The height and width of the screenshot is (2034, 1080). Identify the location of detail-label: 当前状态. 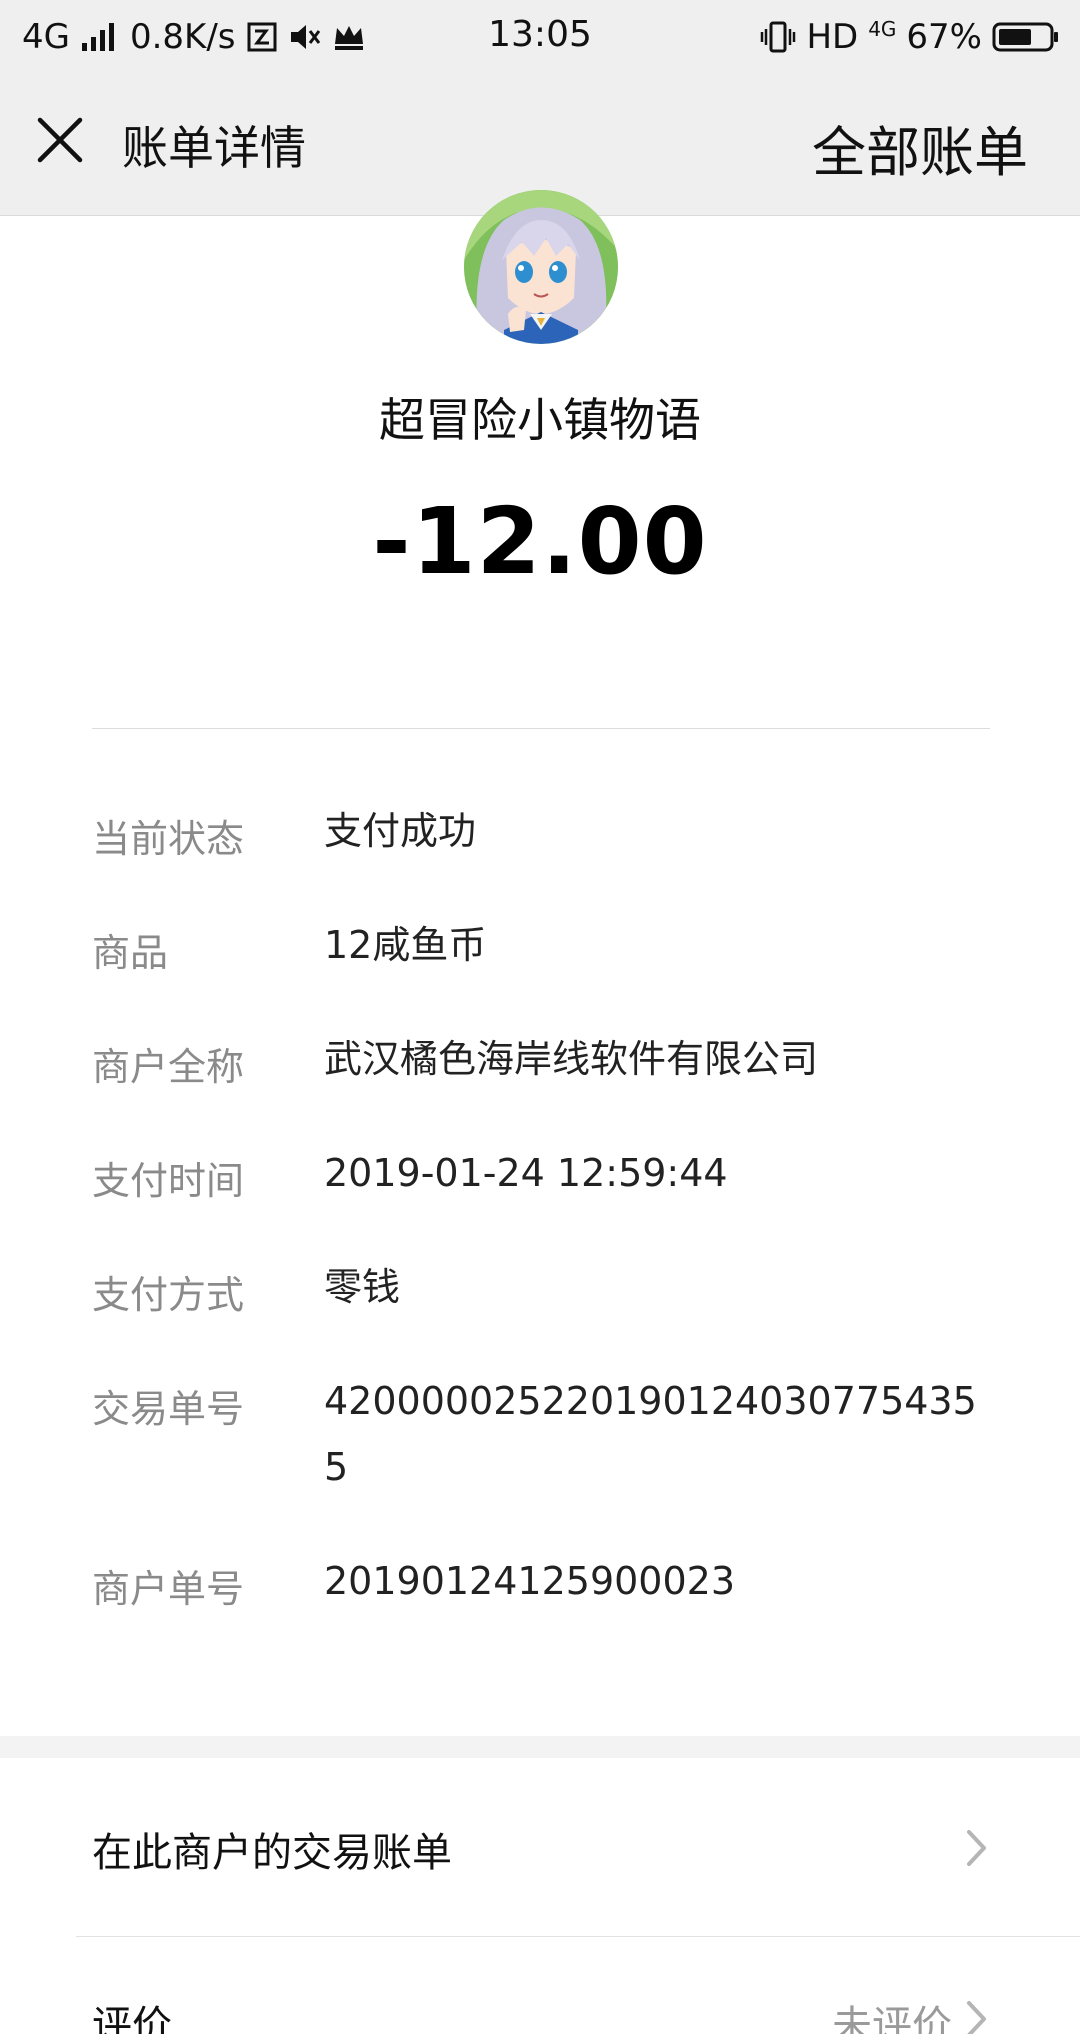
(168, 839).